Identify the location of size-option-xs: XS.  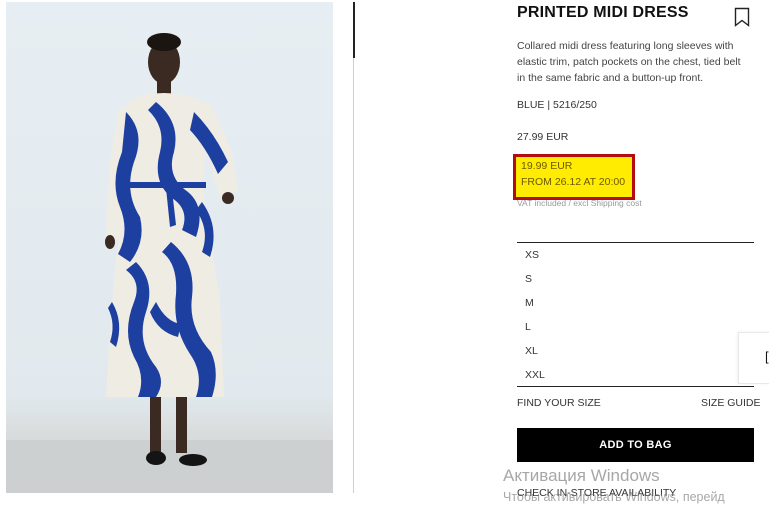
(635, 255).